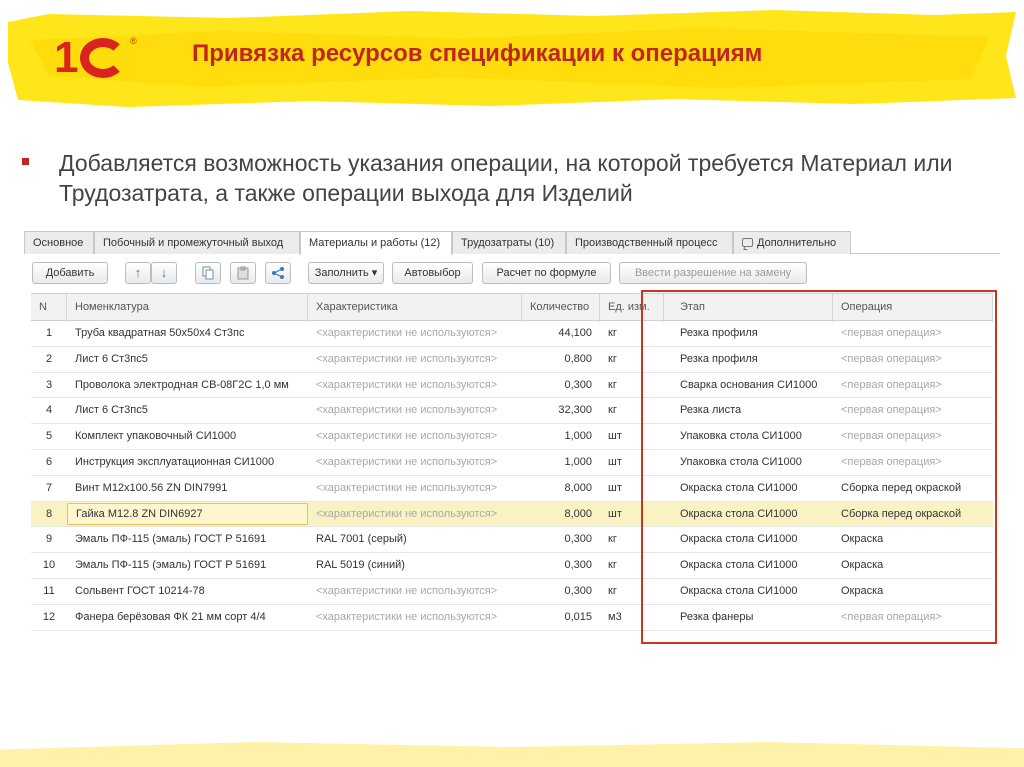 Image resolution: width=1024 pixels, height=767 pixels. Describe the element at coordinates (49, 410) in the screenshot. I see `row-number-cell: 4` at that location.